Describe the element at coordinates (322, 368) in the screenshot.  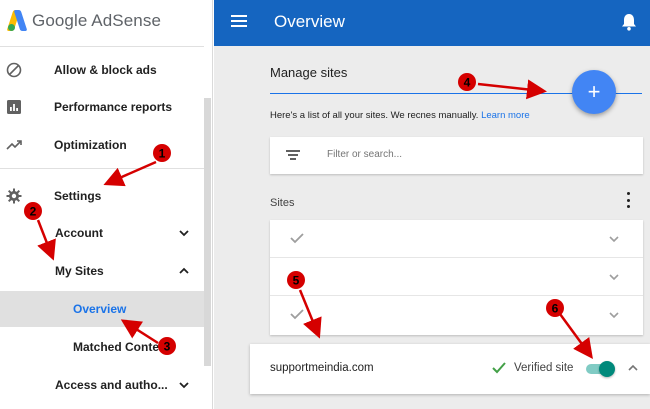
I see `site-name: supportmeindia.com` at that location.